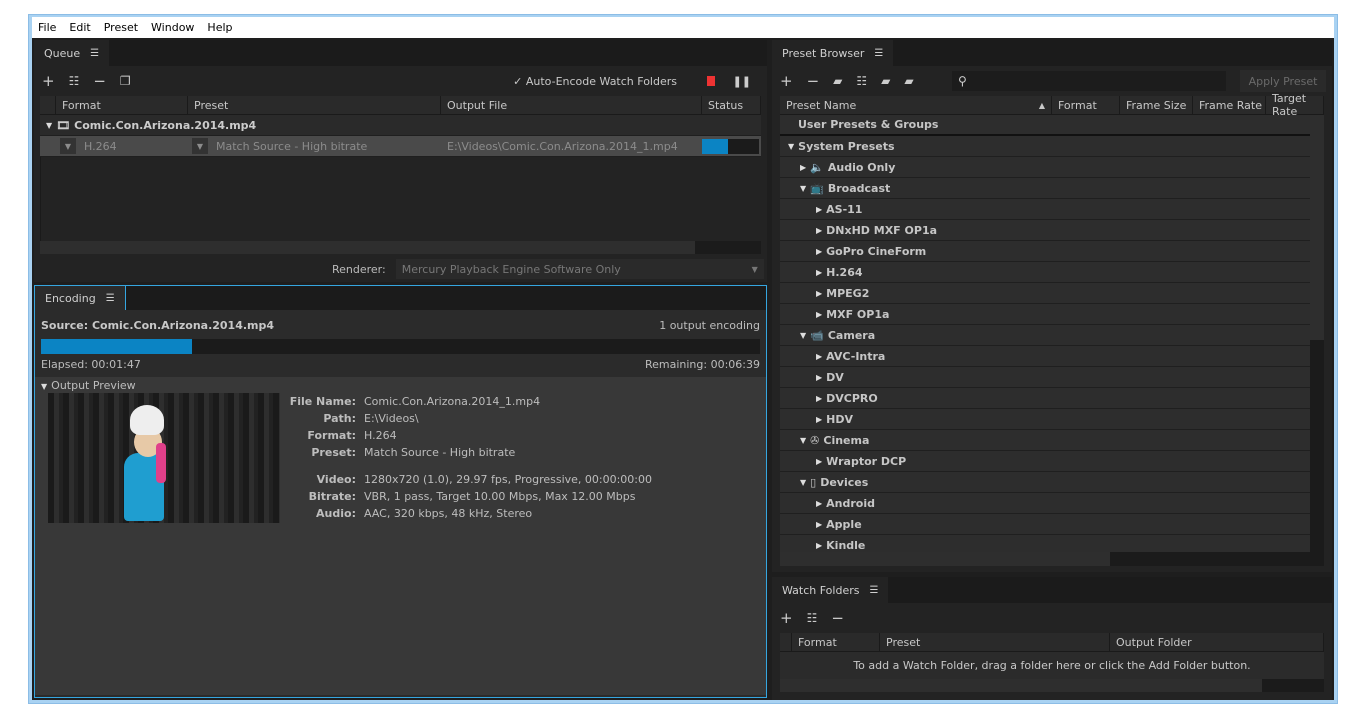 This screenshot has width=1366, height=721. What do you see at coordinates (1045, 314) in the screenshot?
I see `preset-tree-item: ▶ MXF OP1a` at bounding box center [1045, 314].